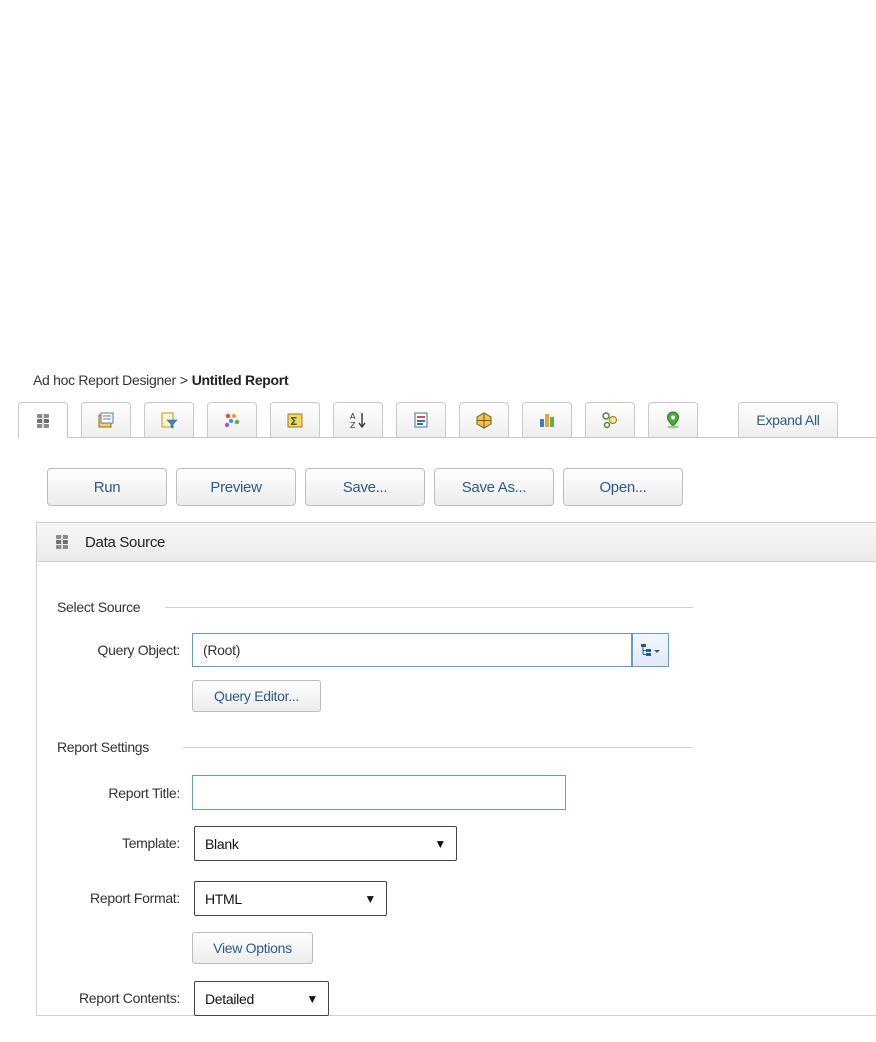 The height and width of the screenshot is (1042, 876). Describe the element at coordinates (252, 948) in the screenshot. I see `view-options-button: View Options` at that location.